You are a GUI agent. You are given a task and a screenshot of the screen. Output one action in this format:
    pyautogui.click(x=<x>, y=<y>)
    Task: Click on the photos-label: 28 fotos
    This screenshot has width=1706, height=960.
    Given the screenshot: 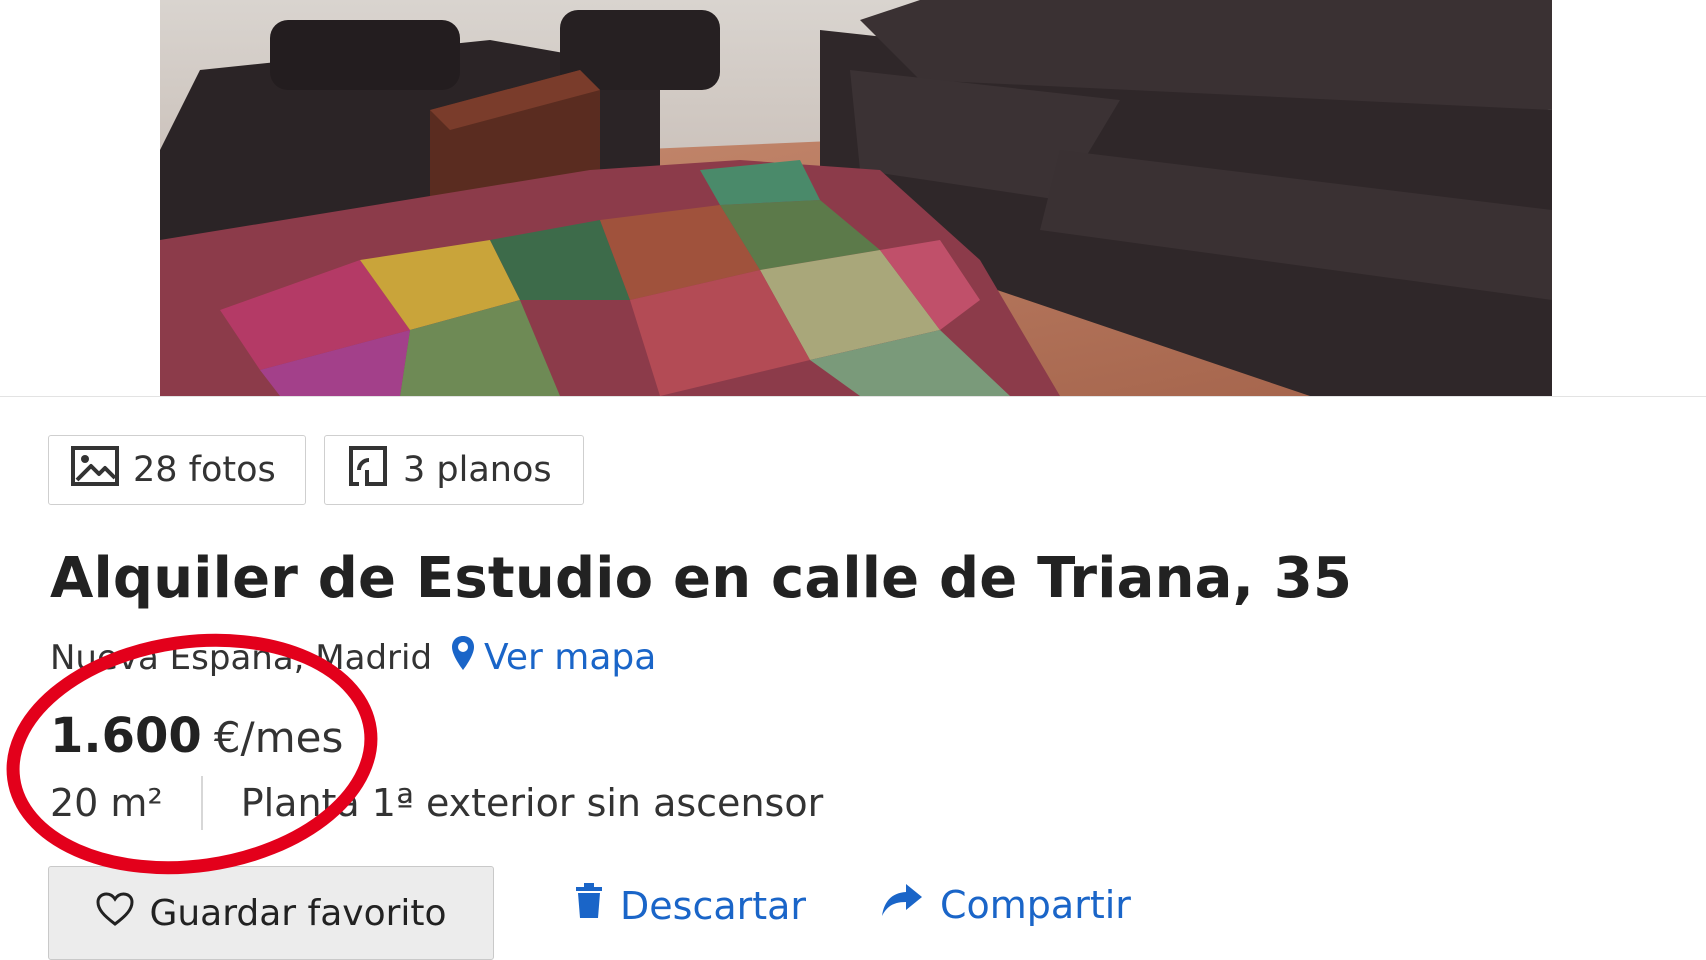 What is the action you would take?
    pyautogui.click(x=204, y=470)
    